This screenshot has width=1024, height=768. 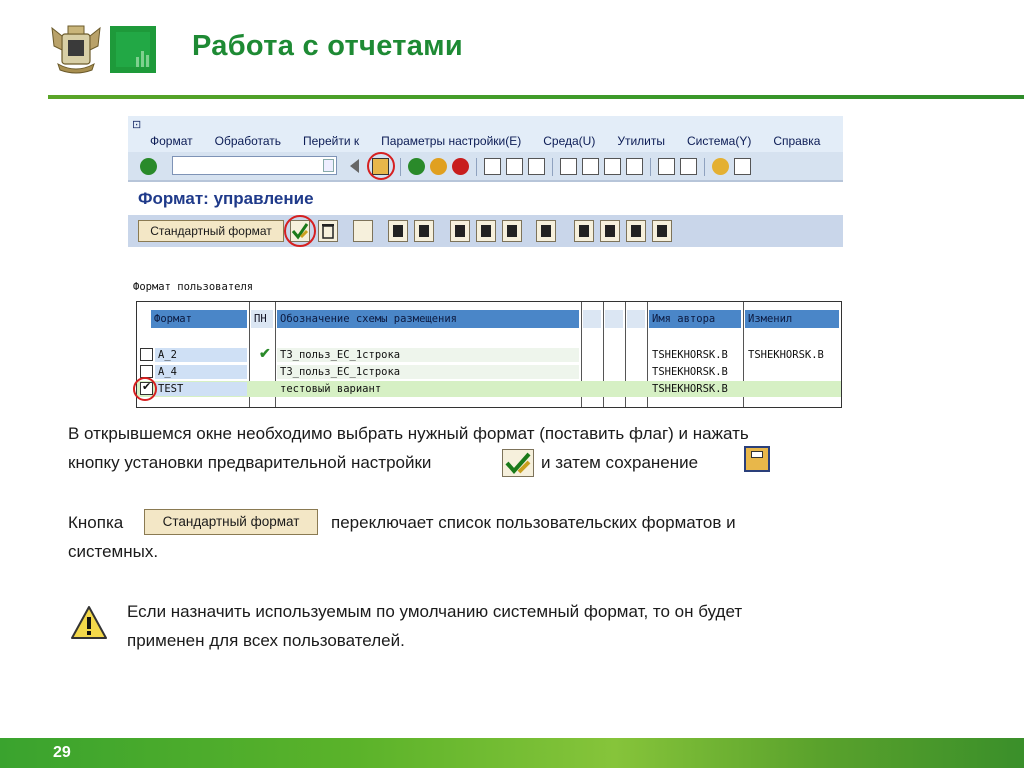 What do you see at coordinates (96, 522) in the screenshot?
I see `button-note-a: Кнопка` at bounding box center [96, 522].